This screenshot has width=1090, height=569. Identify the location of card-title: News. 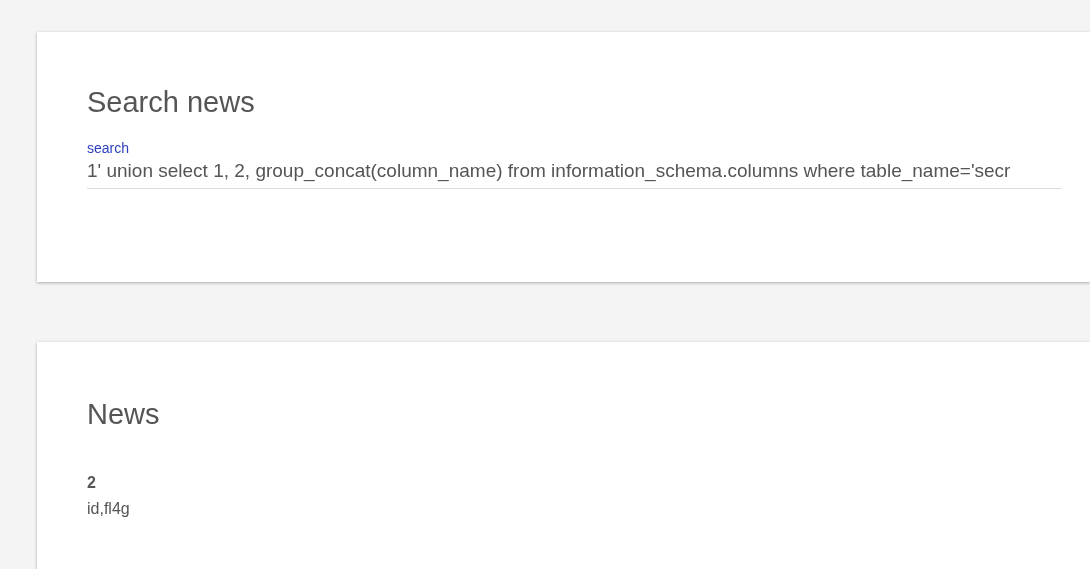
(124, 414).